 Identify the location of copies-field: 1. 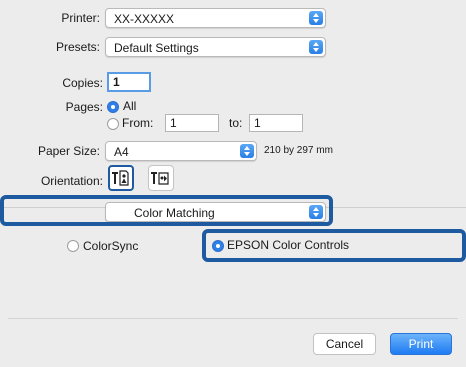
(129, 82).